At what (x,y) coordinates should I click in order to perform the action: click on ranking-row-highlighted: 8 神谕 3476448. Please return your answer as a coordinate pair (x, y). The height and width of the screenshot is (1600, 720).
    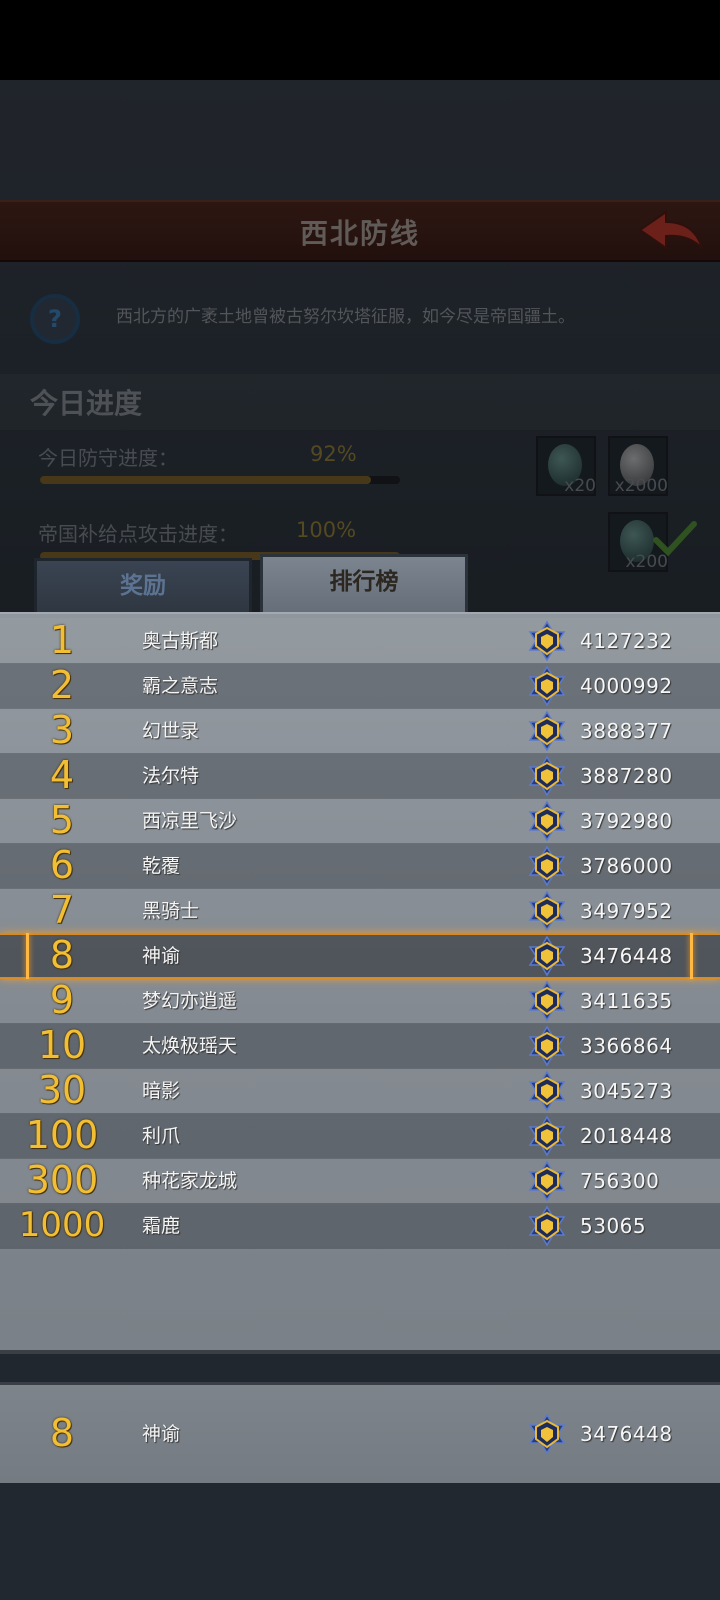
    Looking at the image, I should click on (360, 956).